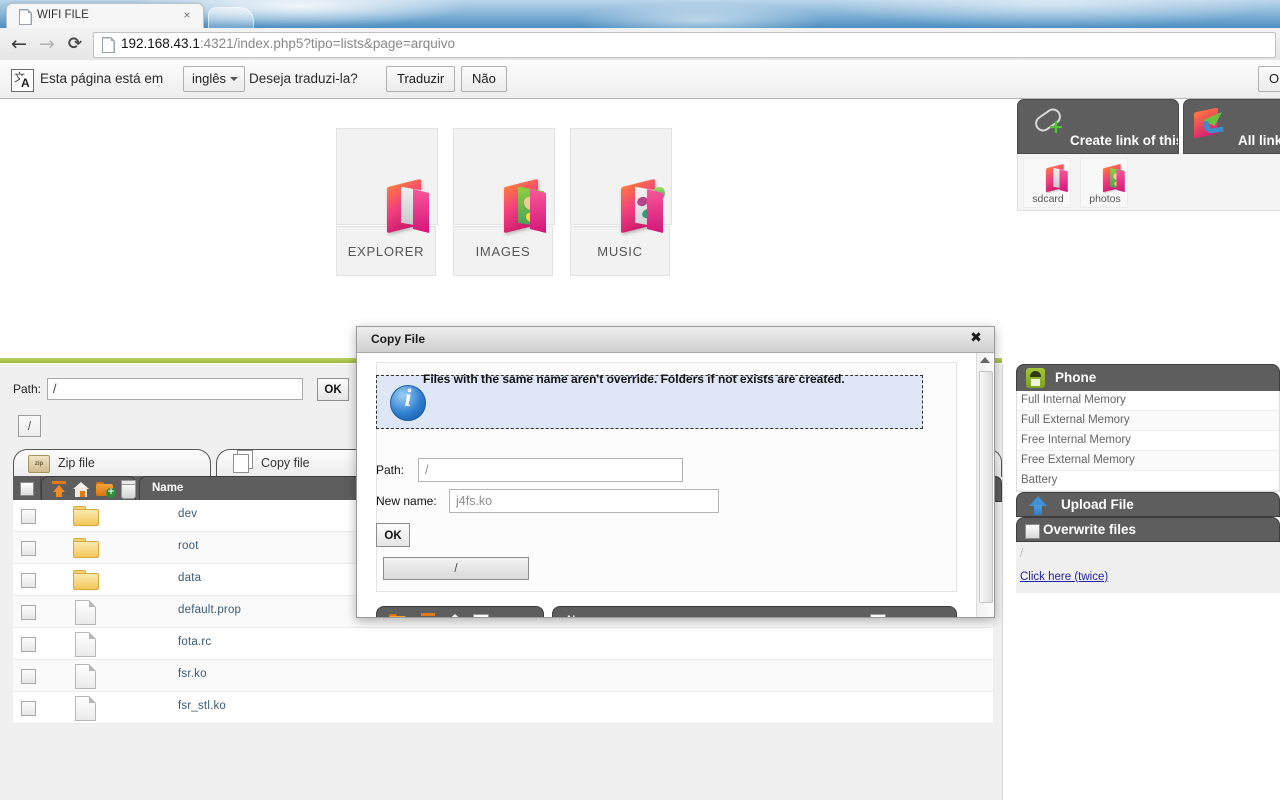 The height and width of the screenshot is (800, 1280). What do you see at coordinates (160, 43) in the screenshot?
I see `address-bar-host: 192.168.43.1` at bounding box center [160, 43].